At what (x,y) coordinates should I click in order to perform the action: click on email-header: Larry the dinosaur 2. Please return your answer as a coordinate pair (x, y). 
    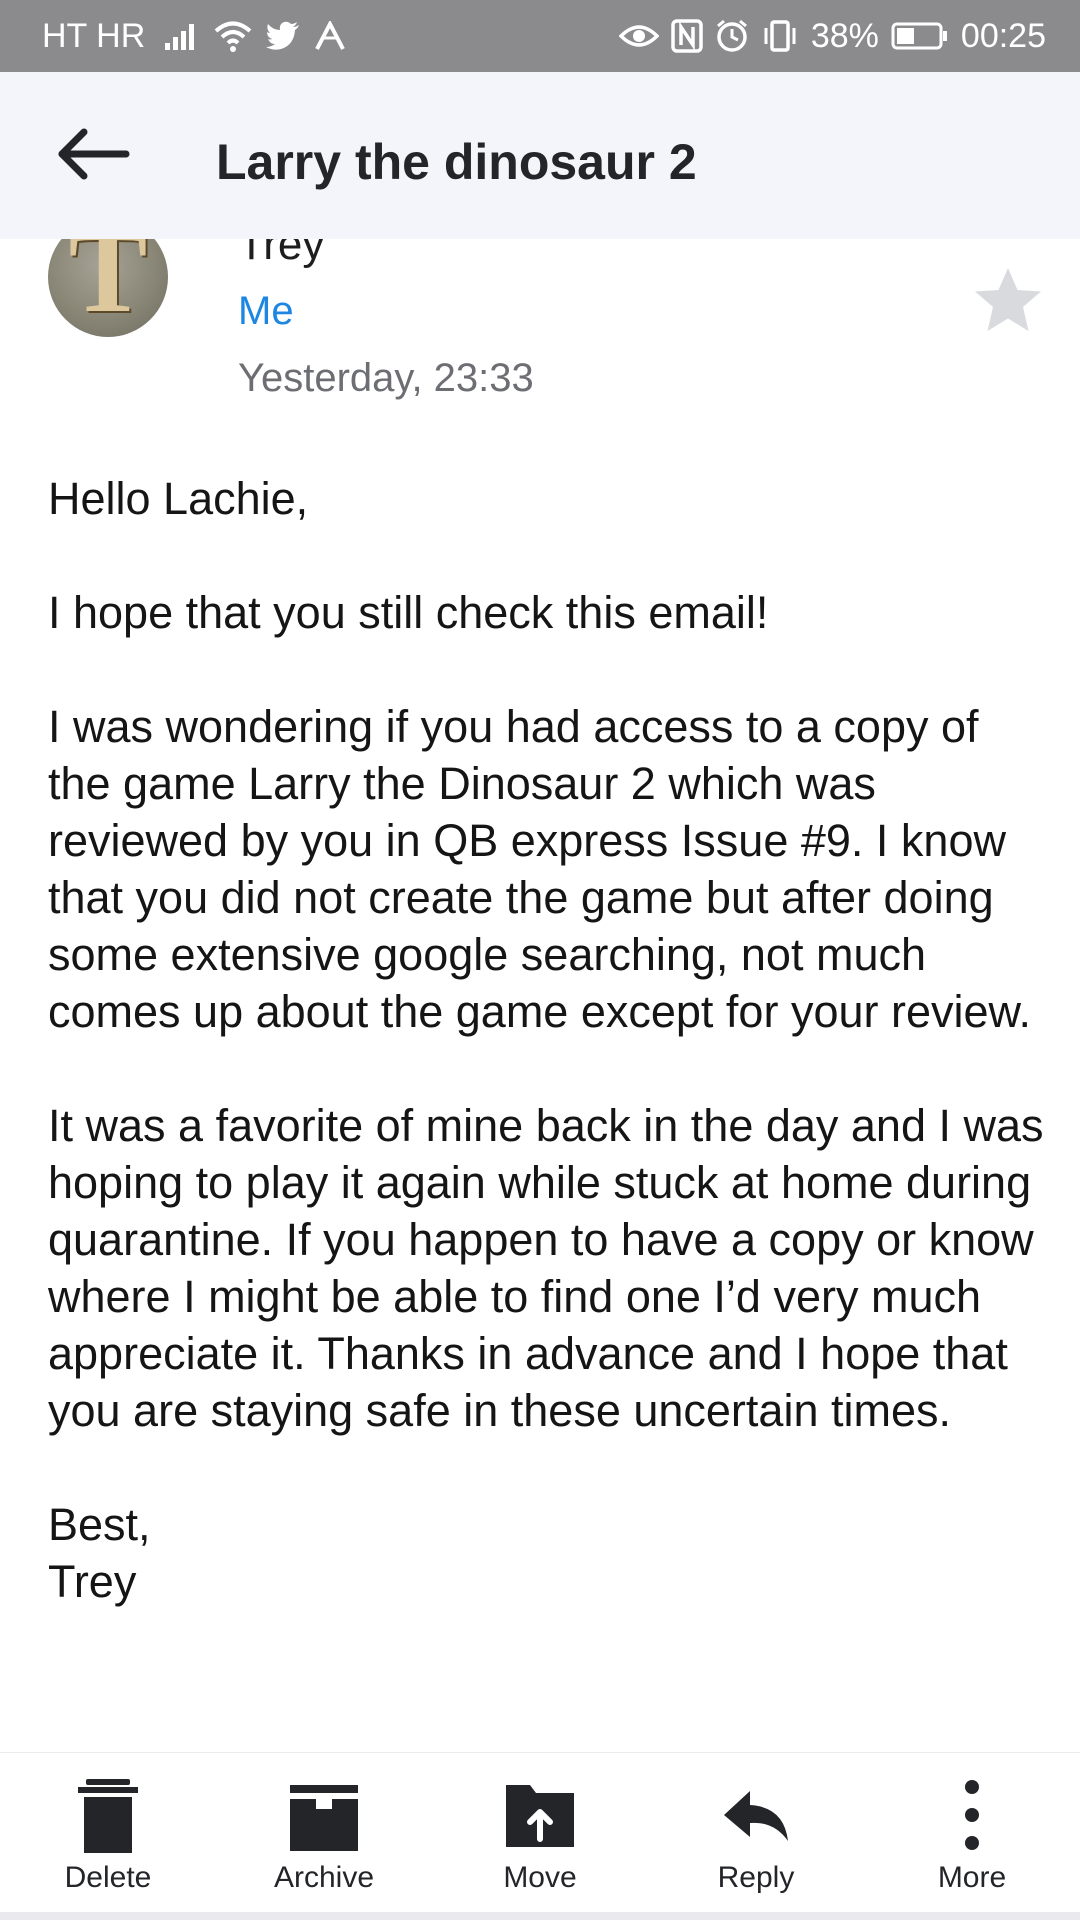
    Looking at the image, I should click on (540, 155).